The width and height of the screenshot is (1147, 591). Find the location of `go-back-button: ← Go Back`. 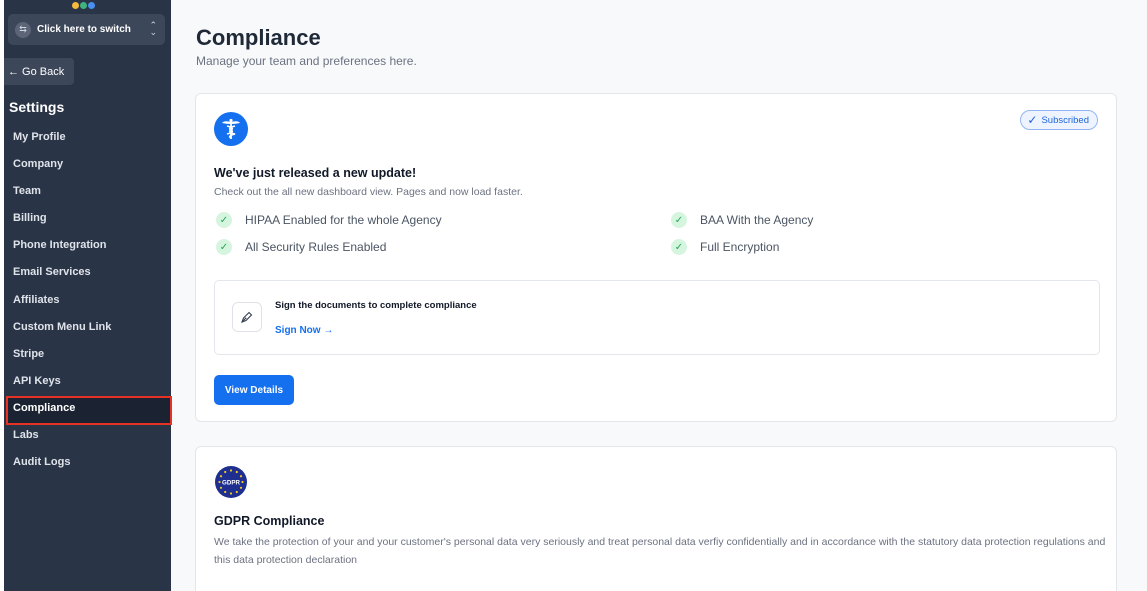

go-back-button: ← Go Back is located at coordinates (39, 71).